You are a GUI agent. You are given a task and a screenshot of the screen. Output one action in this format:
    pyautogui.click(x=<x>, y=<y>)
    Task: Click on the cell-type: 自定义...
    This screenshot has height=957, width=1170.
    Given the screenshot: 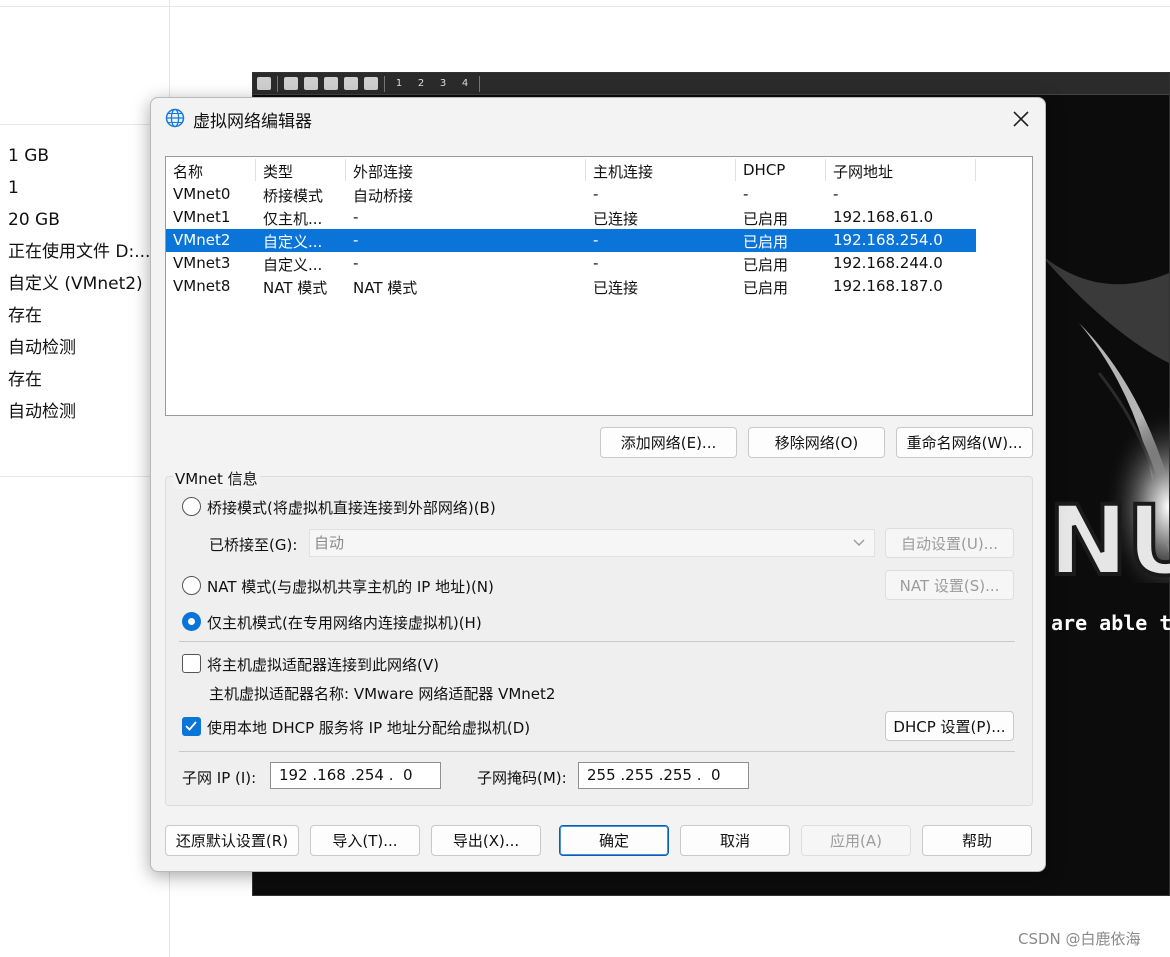 What is the action you would take?
    pyautogui.click(x=293, y=265)
    